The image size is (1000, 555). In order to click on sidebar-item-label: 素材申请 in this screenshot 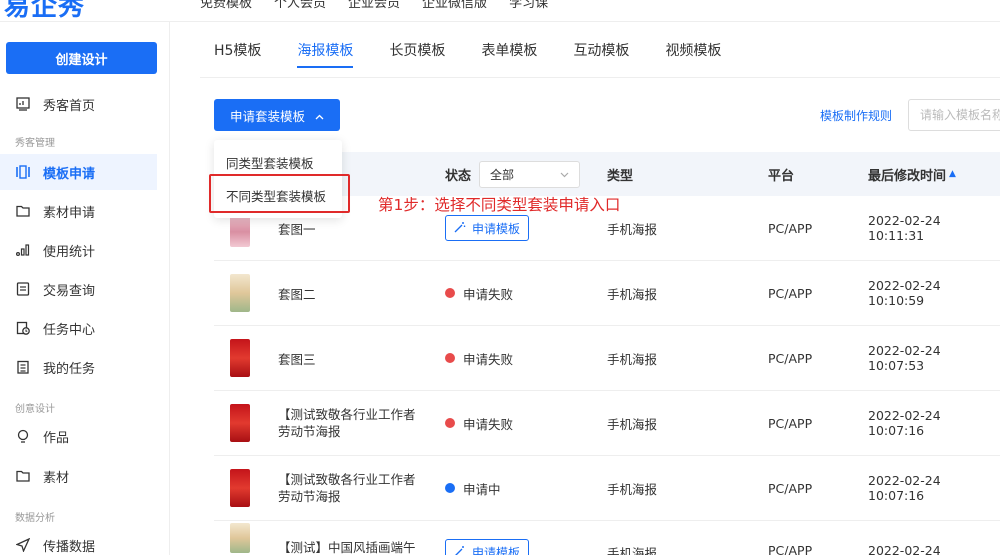, I will do `click(69, 213)`.